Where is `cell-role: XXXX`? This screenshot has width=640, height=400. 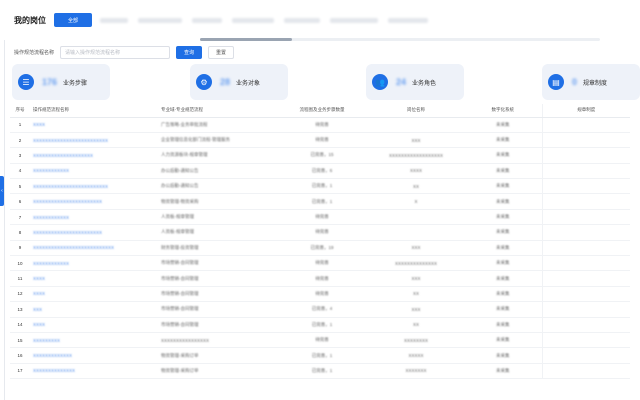 cell-role: XXXX is located at coordinates (416, 171).